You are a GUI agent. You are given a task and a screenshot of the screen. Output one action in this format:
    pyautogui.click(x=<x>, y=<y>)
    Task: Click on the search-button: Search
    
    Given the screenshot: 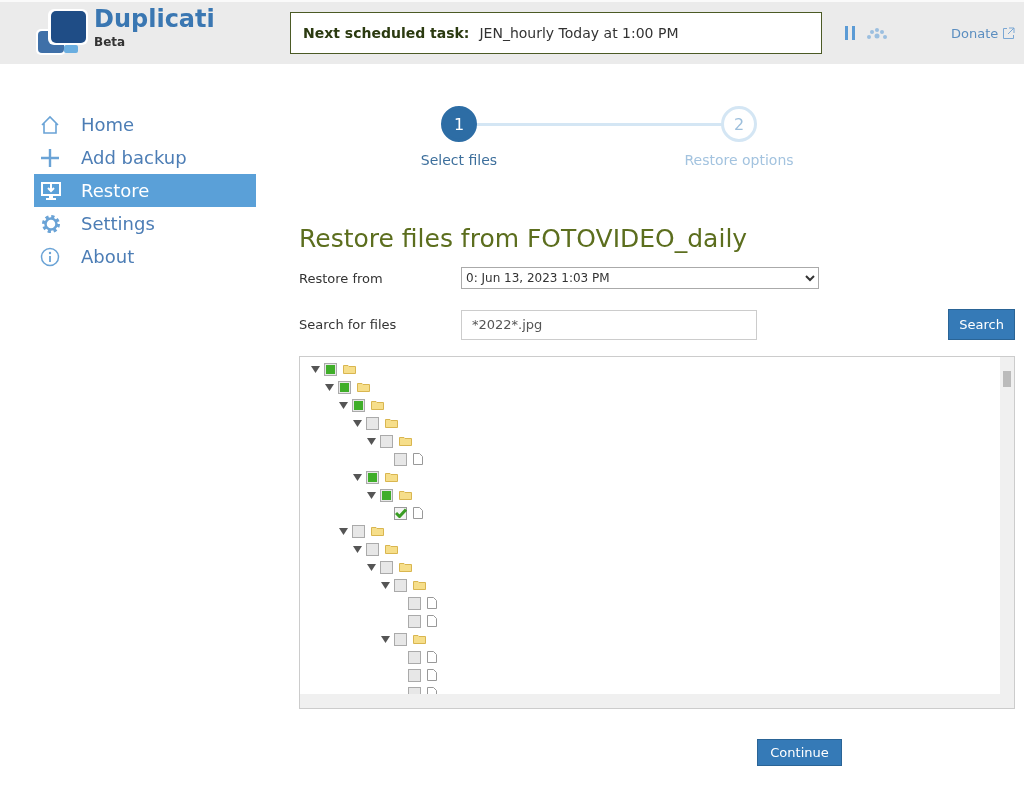 What is the action you would take?
    pyautogui.click(x=981, y=324)
    